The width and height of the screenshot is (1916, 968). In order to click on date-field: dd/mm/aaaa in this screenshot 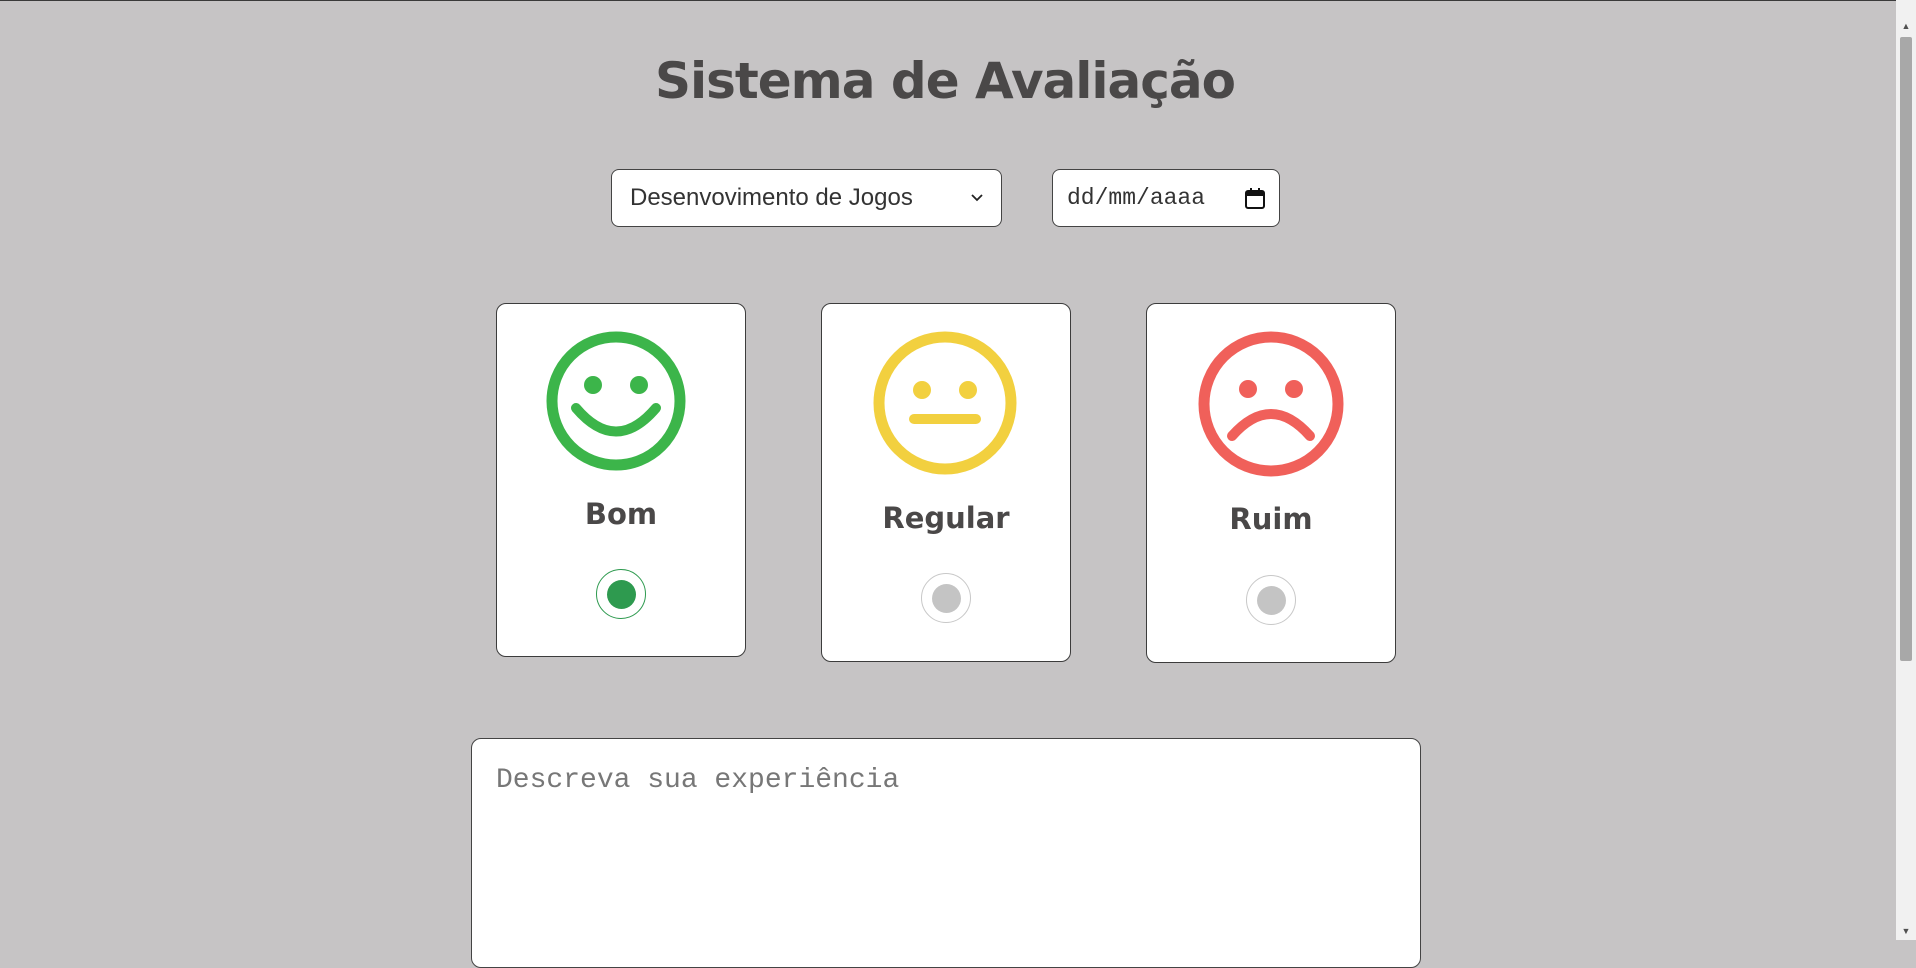, I will do `click(1166, 198)`.